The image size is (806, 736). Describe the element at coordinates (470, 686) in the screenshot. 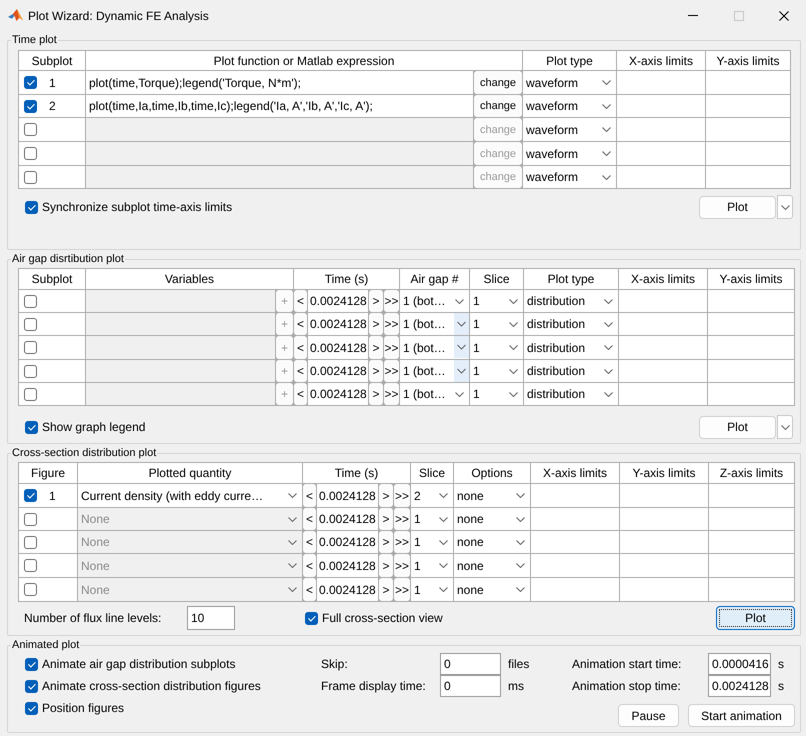

I see `frame-time-field: 0` at that location.